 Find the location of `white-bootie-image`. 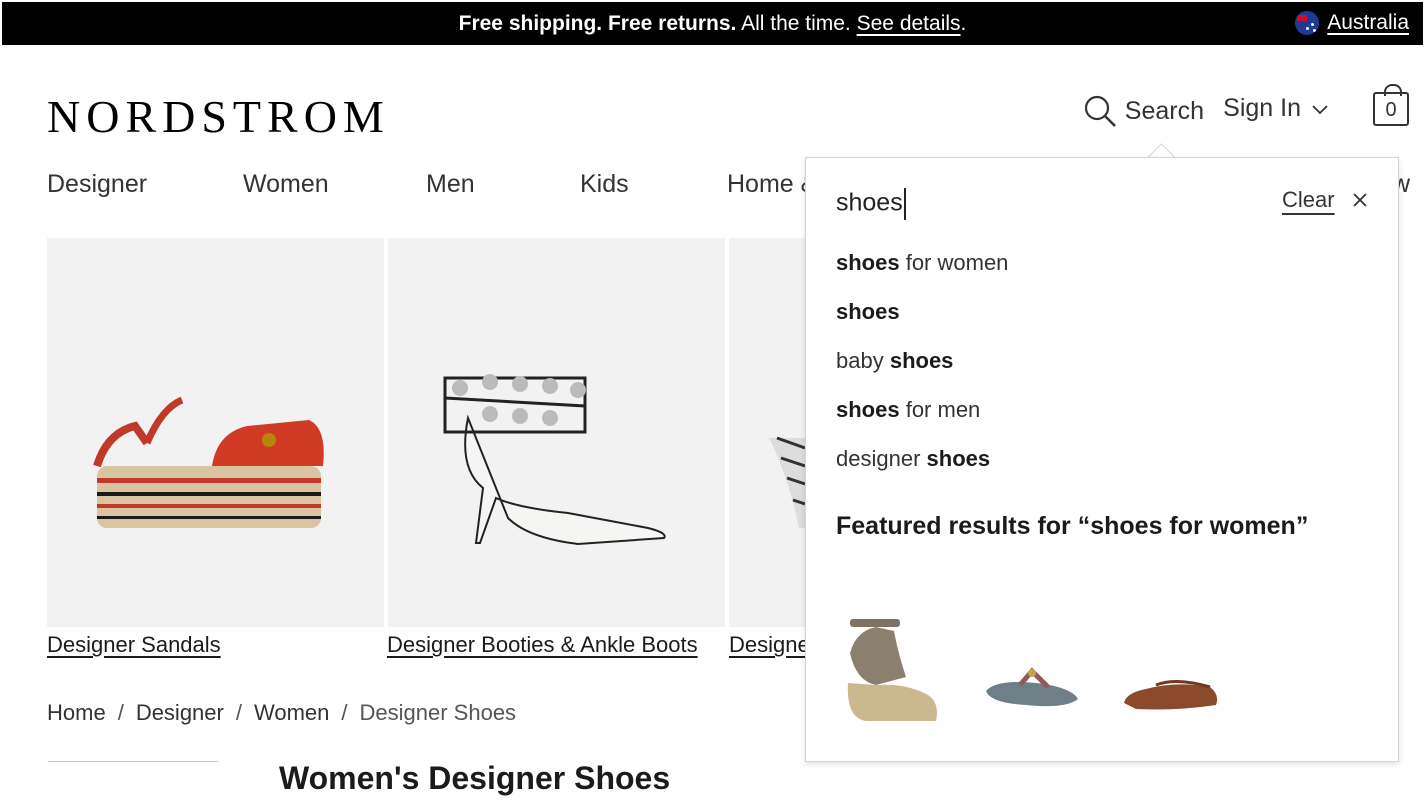

white-bootie-image is located at coordinates (554, 460).